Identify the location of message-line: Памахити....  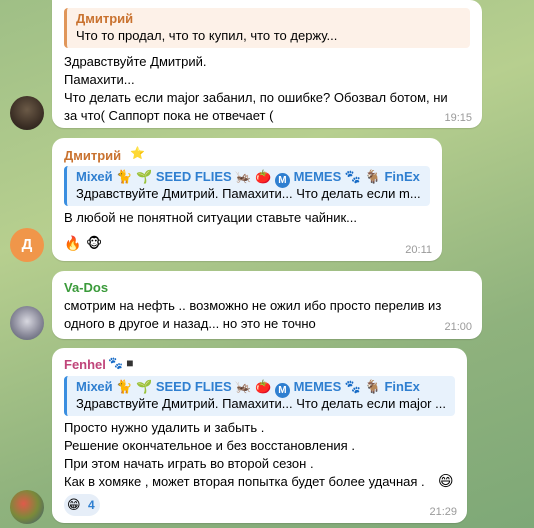
(99, 79).